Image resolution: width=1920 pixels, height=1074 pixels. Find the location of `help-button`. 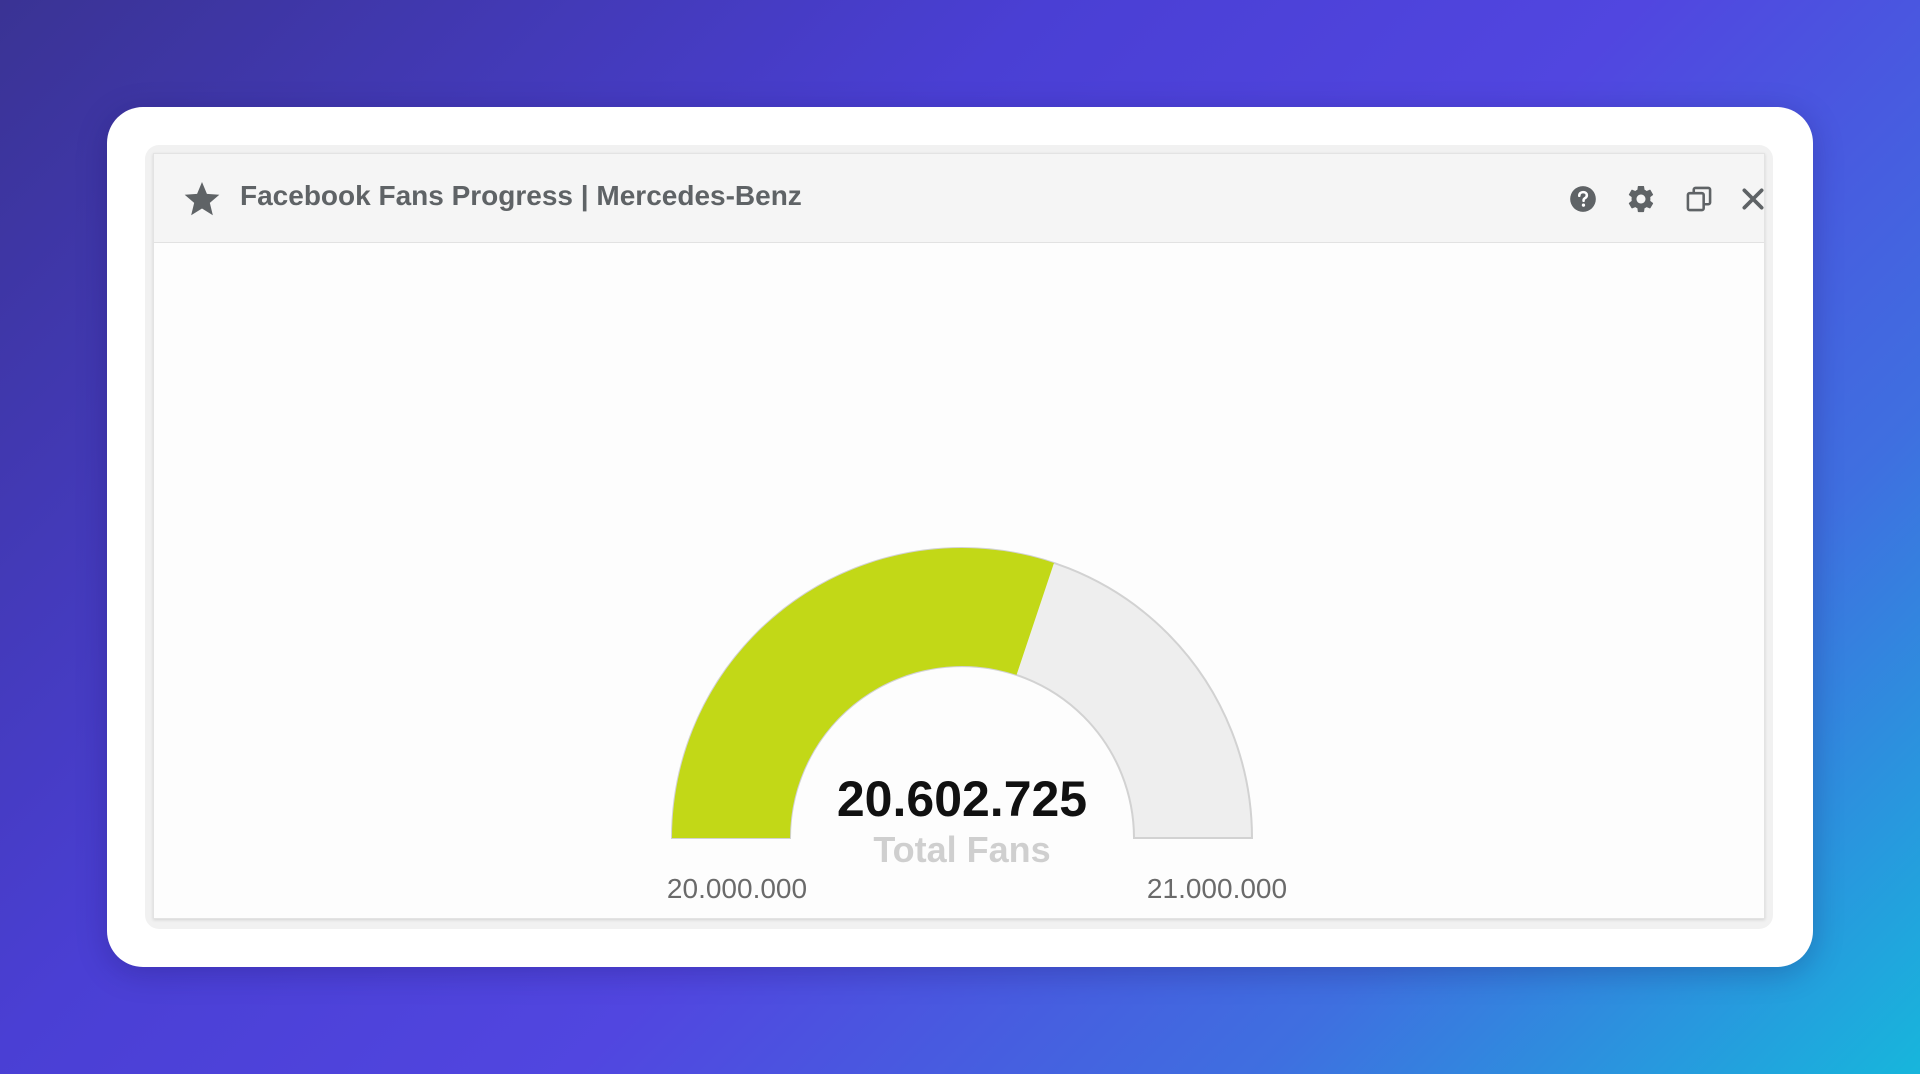

help-button is located at coordinates (1583, 199).